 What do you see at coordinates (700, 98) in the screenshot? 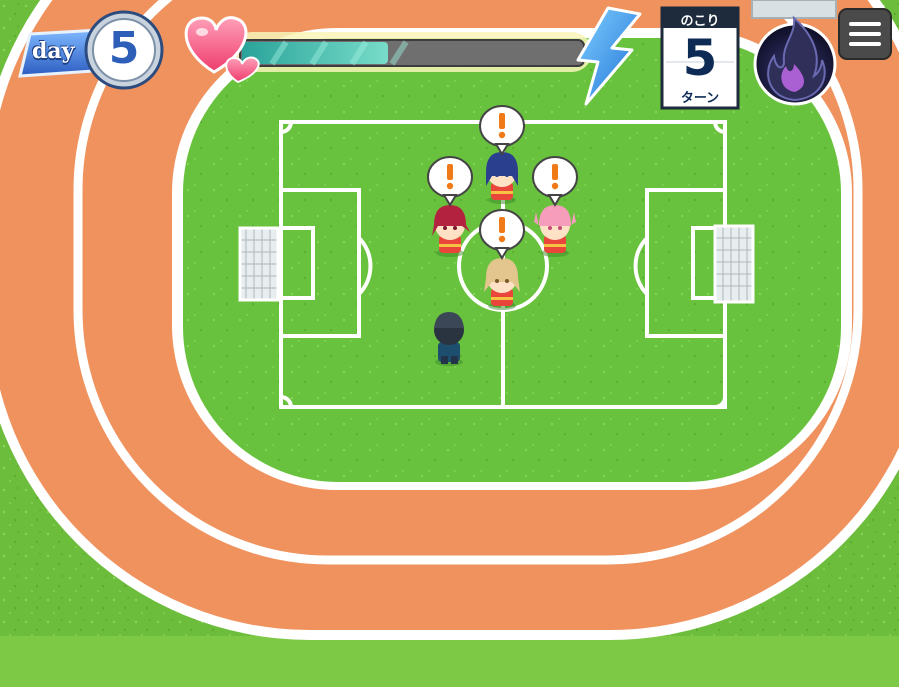
I see `remaining-turns-unit: ターン` at bounding box center [700, 98].